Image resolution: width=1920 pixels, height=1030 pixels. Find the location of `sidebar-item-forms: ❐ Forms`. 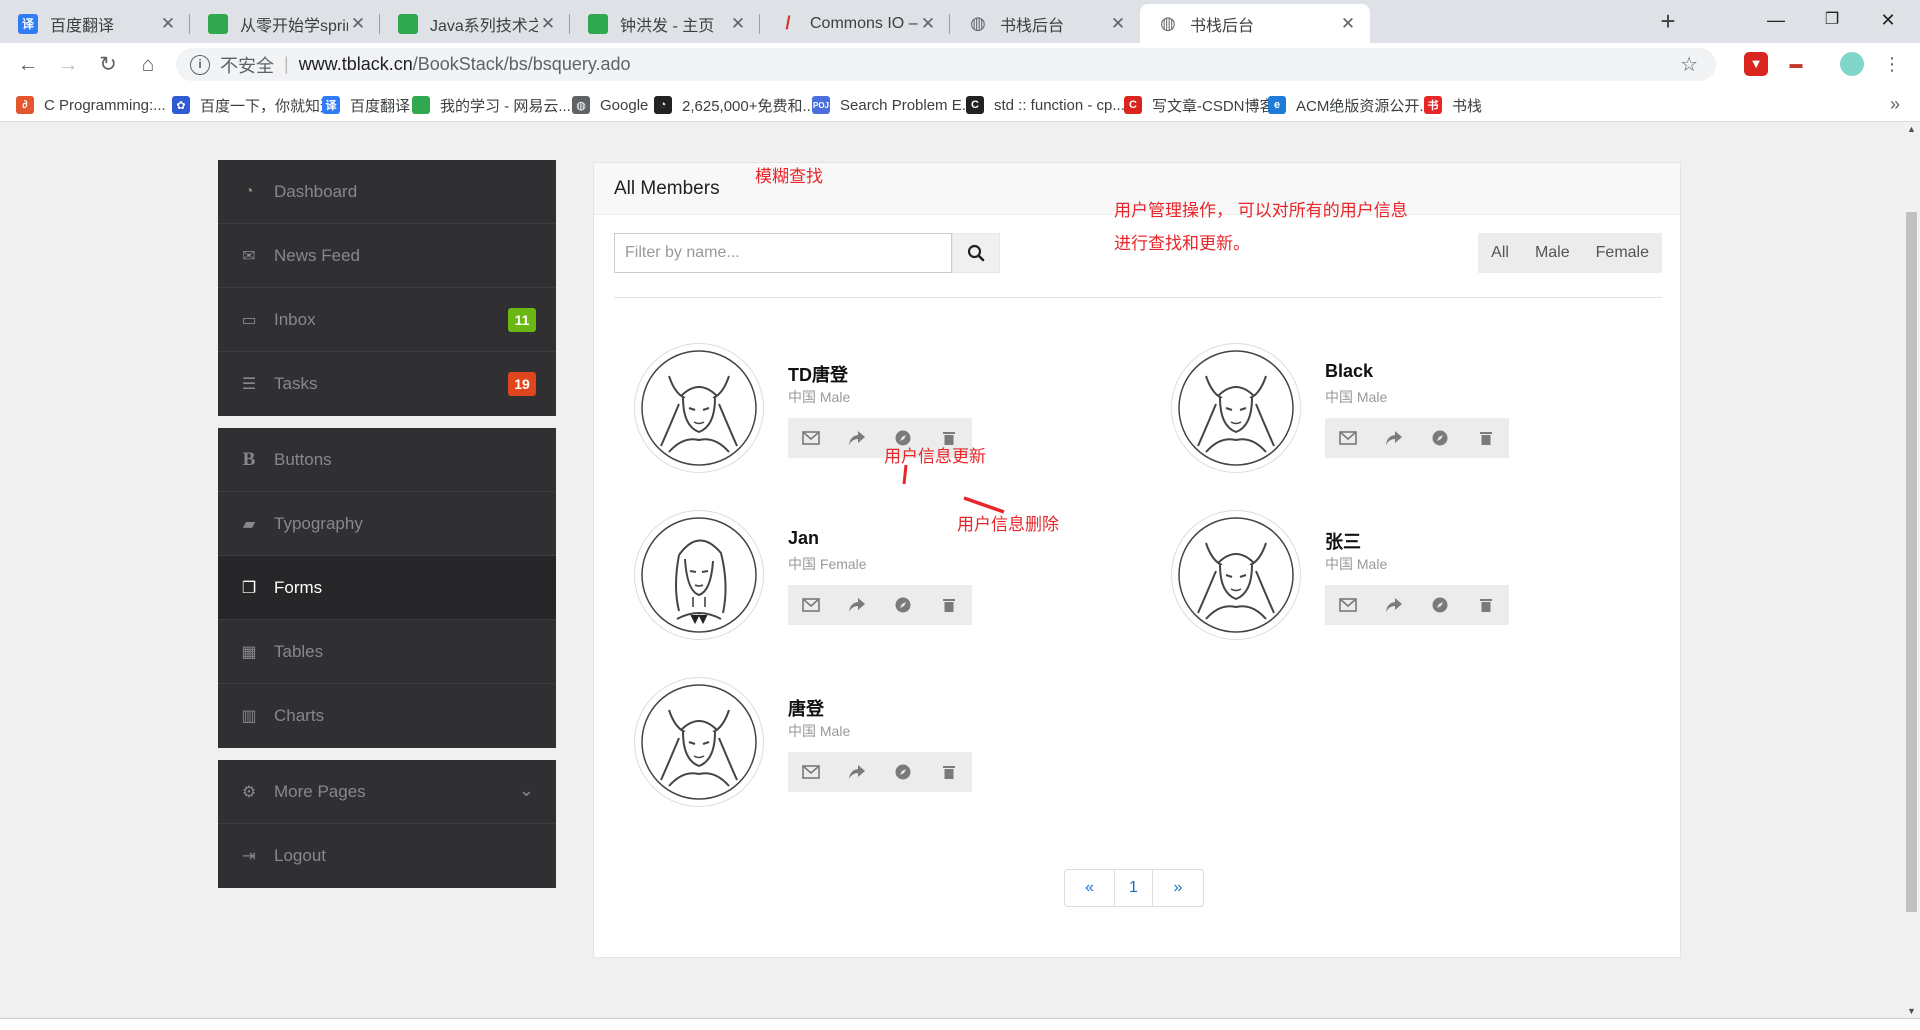

sidebar-item-forms: ❐ Forms is located at coordinates (387, 588).